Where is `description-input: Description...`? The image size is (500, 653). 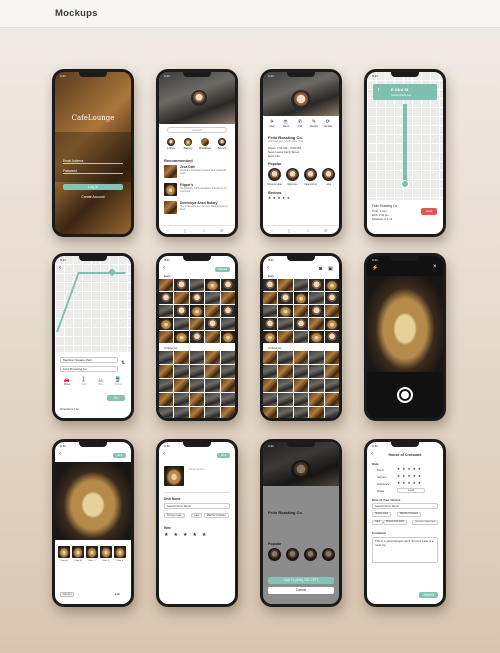
description-input: Description... is located at coordinates (198, 469).